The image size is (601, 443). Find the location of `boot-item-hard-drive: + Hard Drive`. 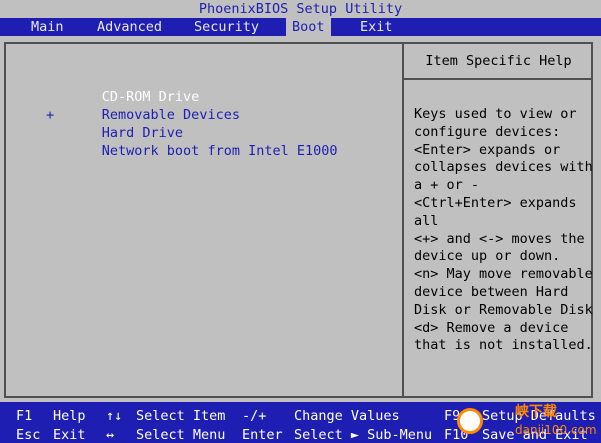

boot-item-hard-drive: + Hard Drive is located at coordinates (191, 123).